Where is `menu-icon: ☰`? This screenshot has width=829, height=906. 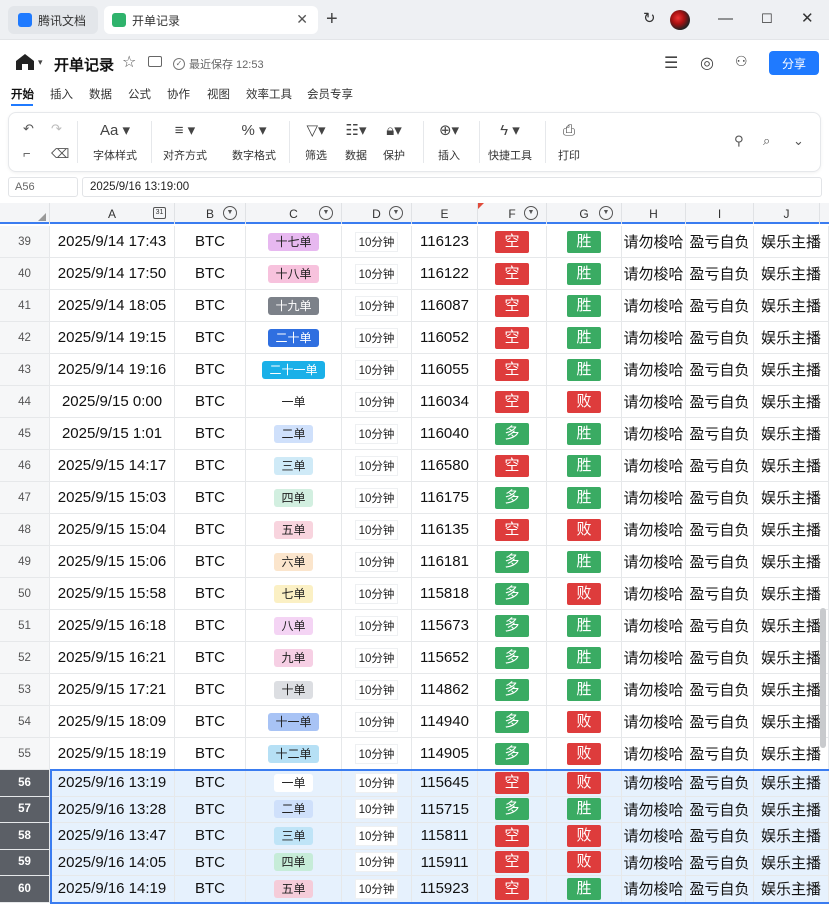
menu-icon: ☰ is located at coordinates (671, 63).